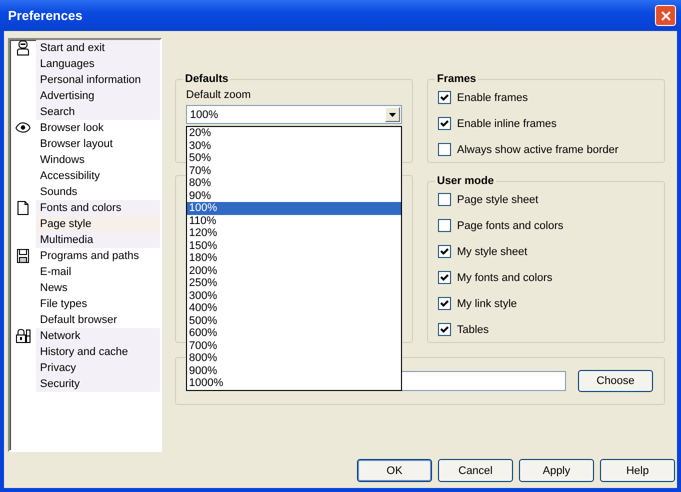 The image size is (681, 492). I want to click on zoom-label: Default zoom, so click(219, 95).